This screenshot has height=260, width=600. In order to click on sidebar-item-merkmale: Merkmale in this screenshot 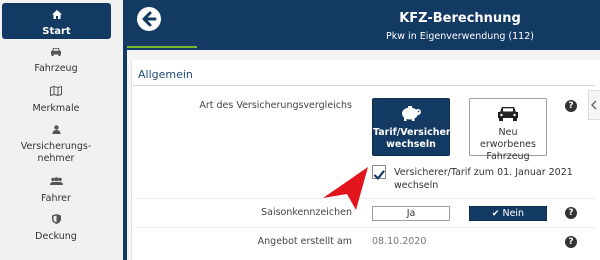, I will do `click(56, 100)`.